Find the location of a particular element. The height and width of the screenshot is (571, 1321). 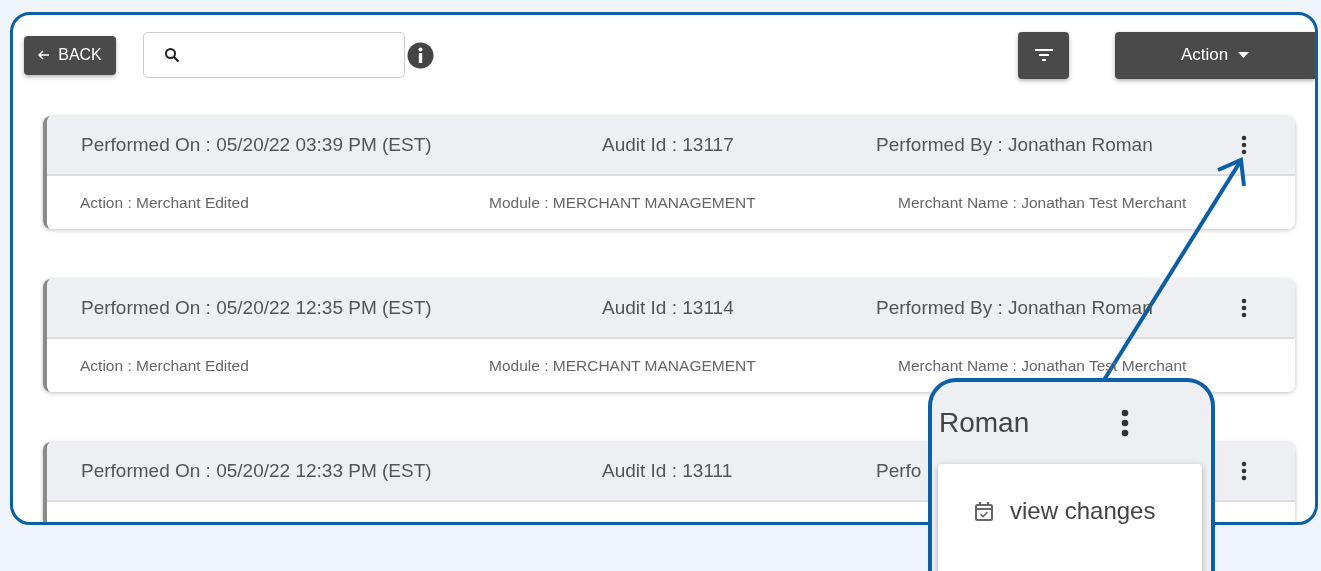

merchant-name-text: Merchant Name : Jonathan Test Merchant is located at coordinates (1042, 202).